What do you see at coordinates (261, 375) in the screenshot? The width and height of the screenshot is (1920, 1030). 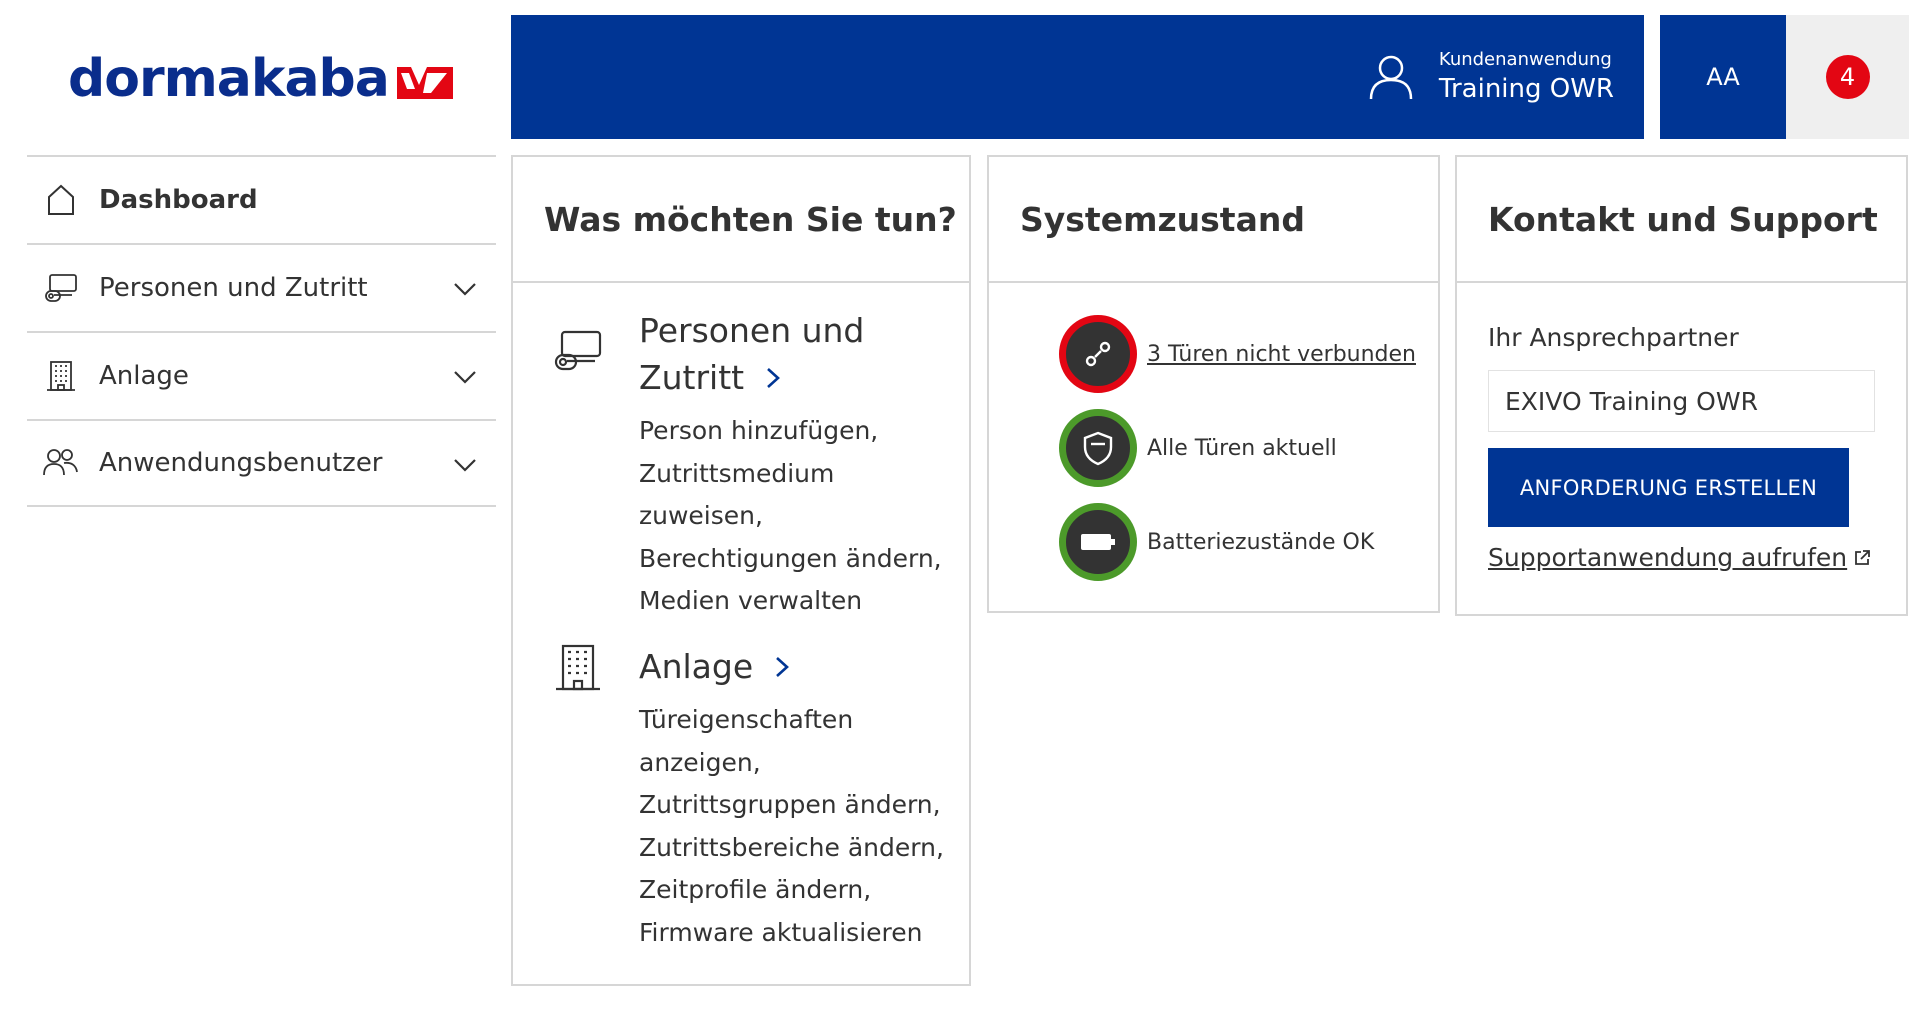 I see `sidebar-item-anlage: Anlage` at bounding box center [261, 375].